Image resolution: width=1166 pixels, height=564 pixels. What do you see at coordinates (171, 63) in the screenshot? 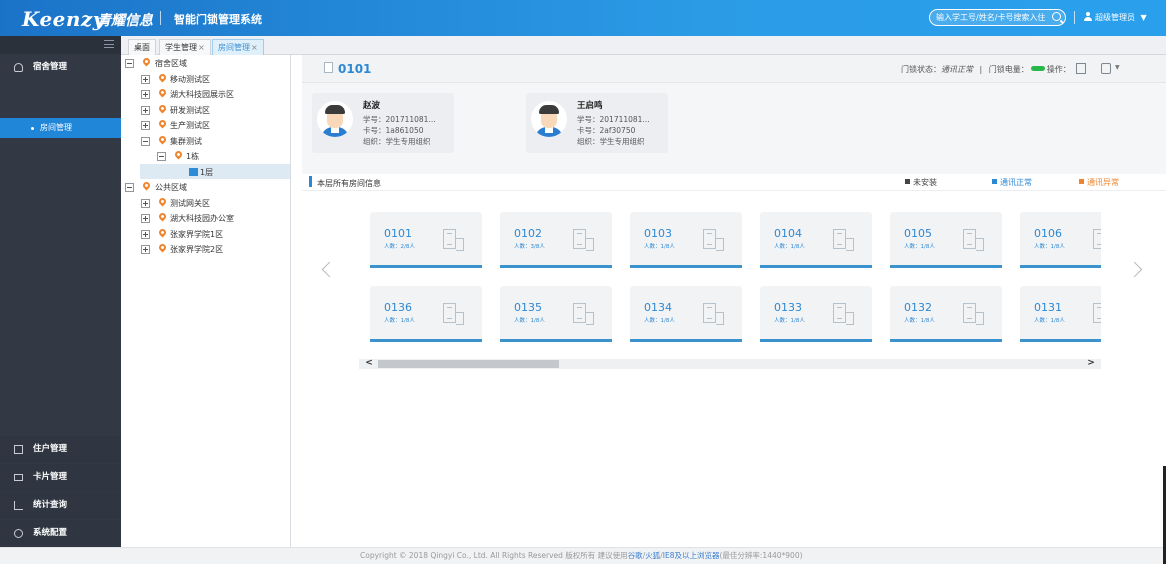
I see `tree-node-label: 宿舍区域` at bounding box center [171, 63].